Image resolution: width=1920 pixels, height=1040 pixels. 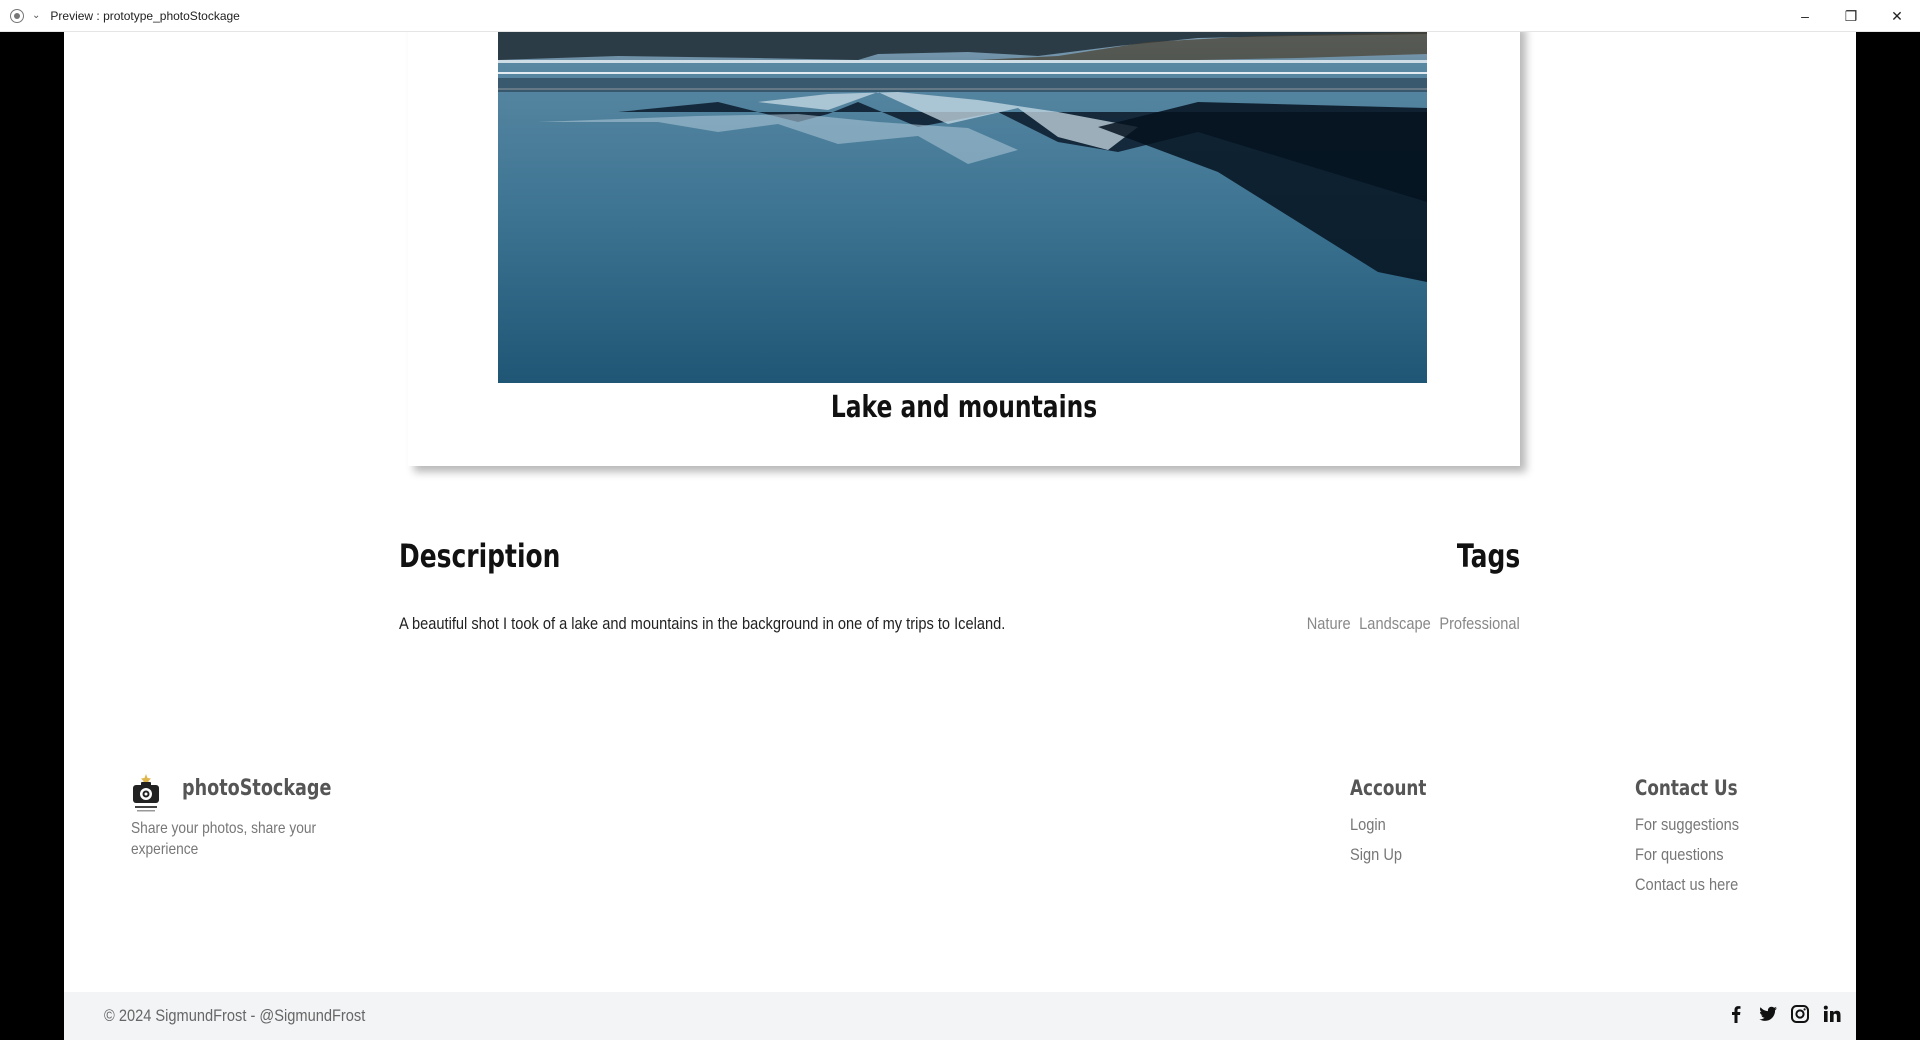 I want to click on footer-brand: photoStockage, so click(x=256, y=788).